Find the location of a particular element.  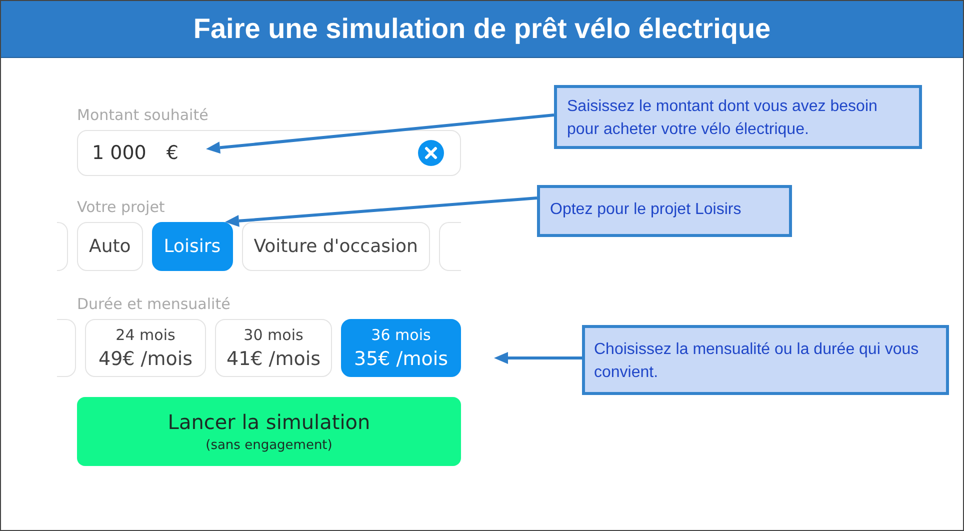

page-title: Faire une simulation de prêt vélo électrique is located at coordinates (482, 29).